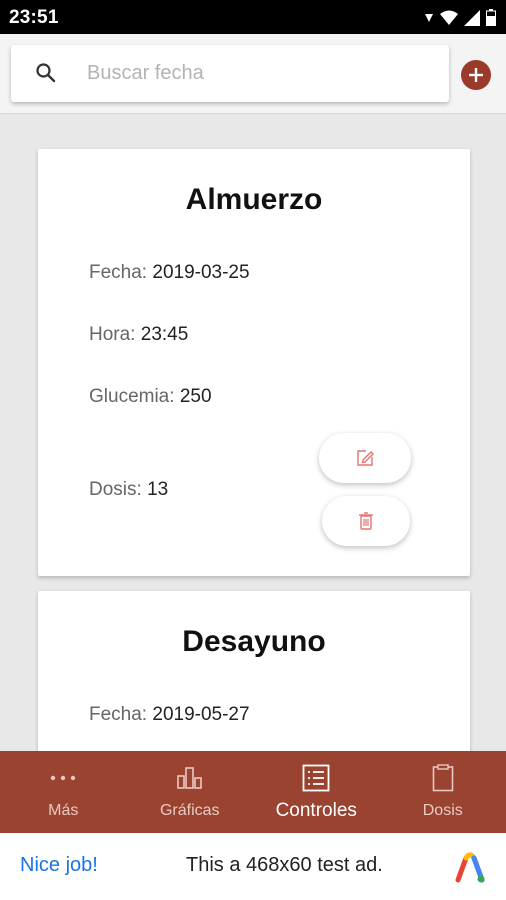  I want to click on search-header, so click(253, 74).